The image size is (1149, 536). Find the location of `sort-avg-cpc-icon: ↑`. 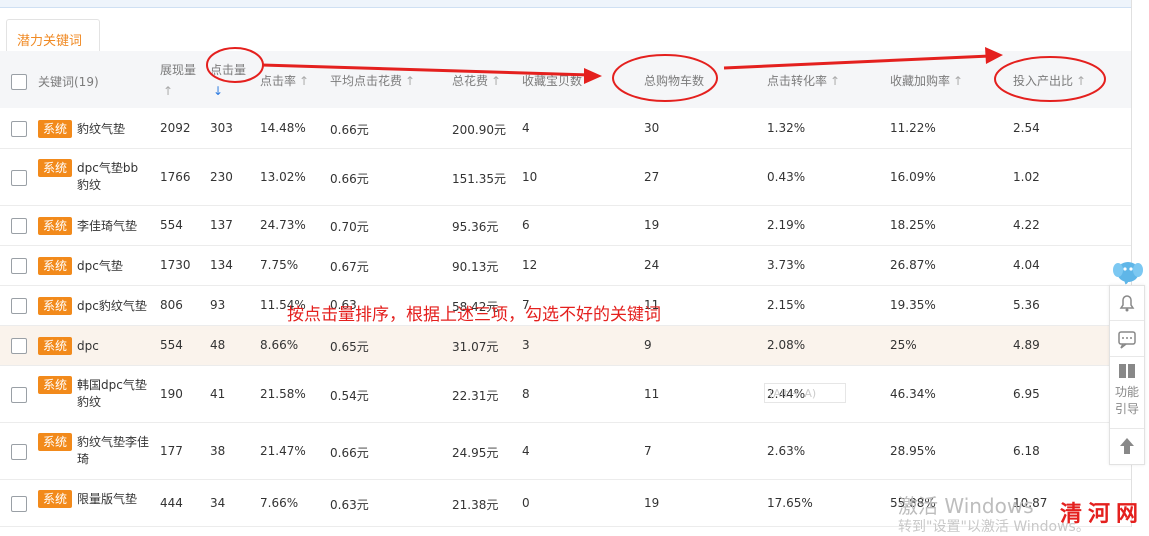

sort-avg-cpc-icon: ↑ is located at coordinates (410, 81).